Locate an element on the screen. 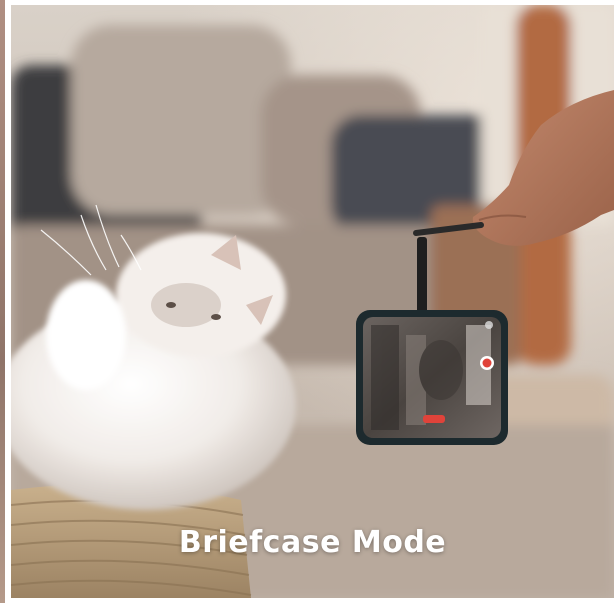  photo-caption: Briefcase Mode is located at coordinates (312, 542).